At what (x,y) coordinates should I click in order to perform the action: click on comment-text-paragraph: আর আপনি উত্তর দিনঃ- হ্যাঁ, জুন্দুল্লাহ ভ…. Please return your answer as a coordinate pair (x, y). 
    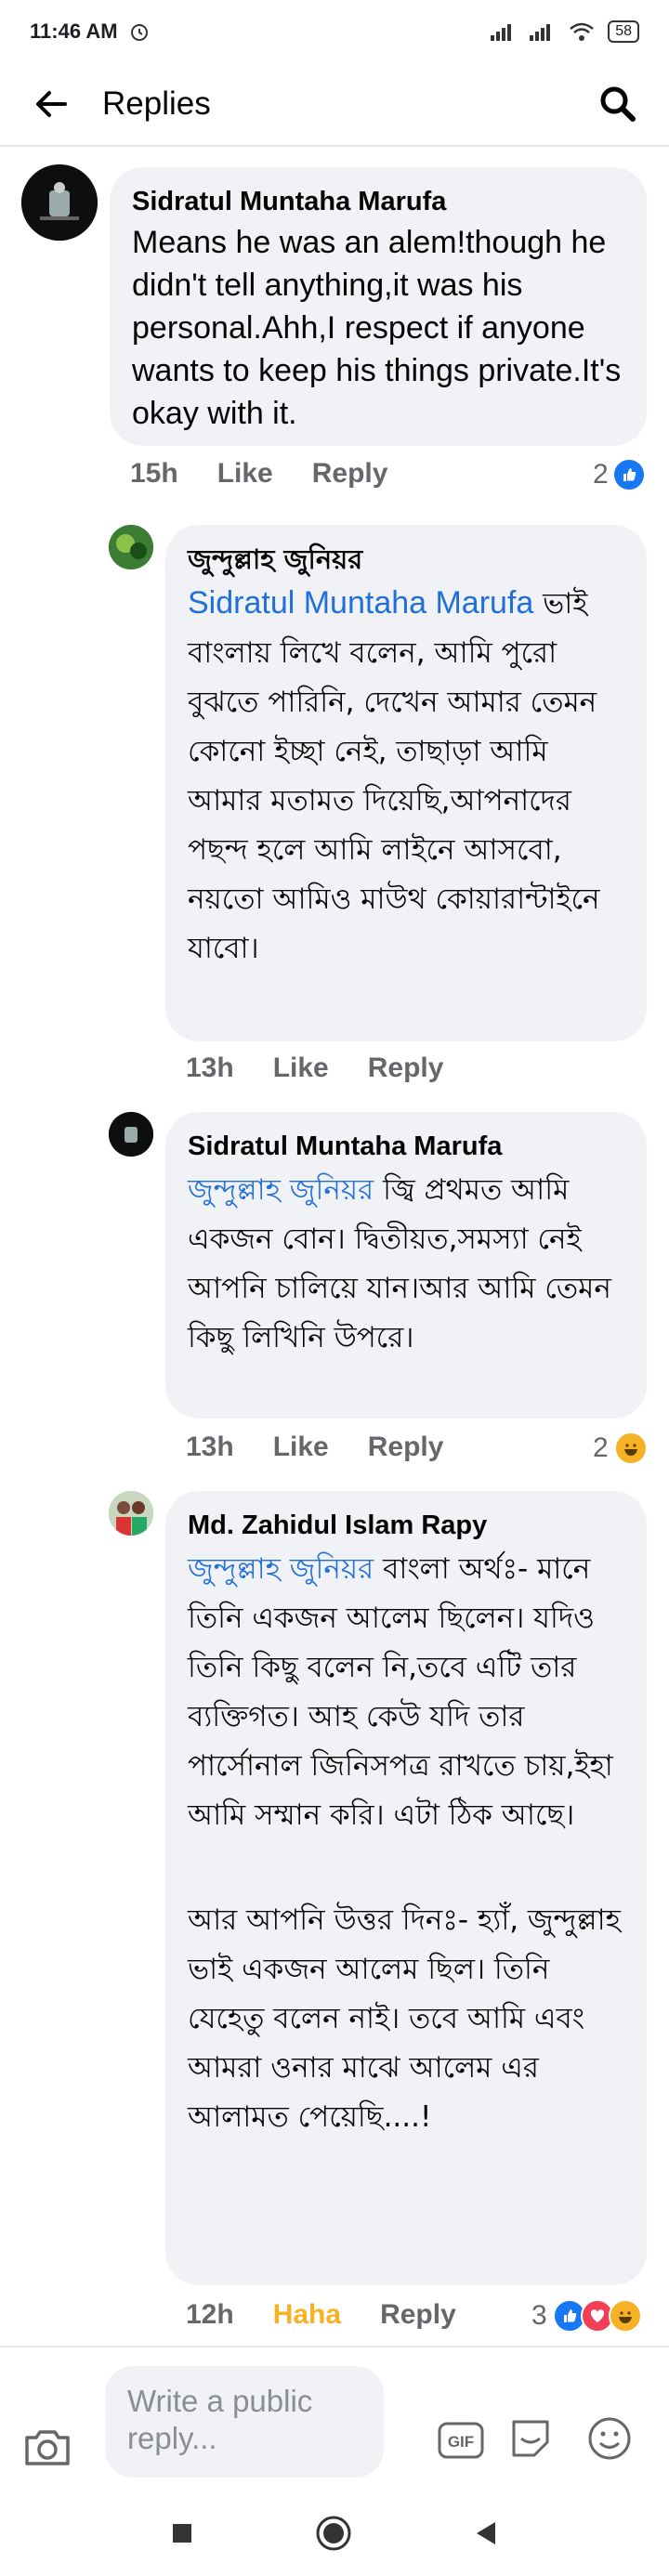
    Looking at the image, I should click on (404, 2018).